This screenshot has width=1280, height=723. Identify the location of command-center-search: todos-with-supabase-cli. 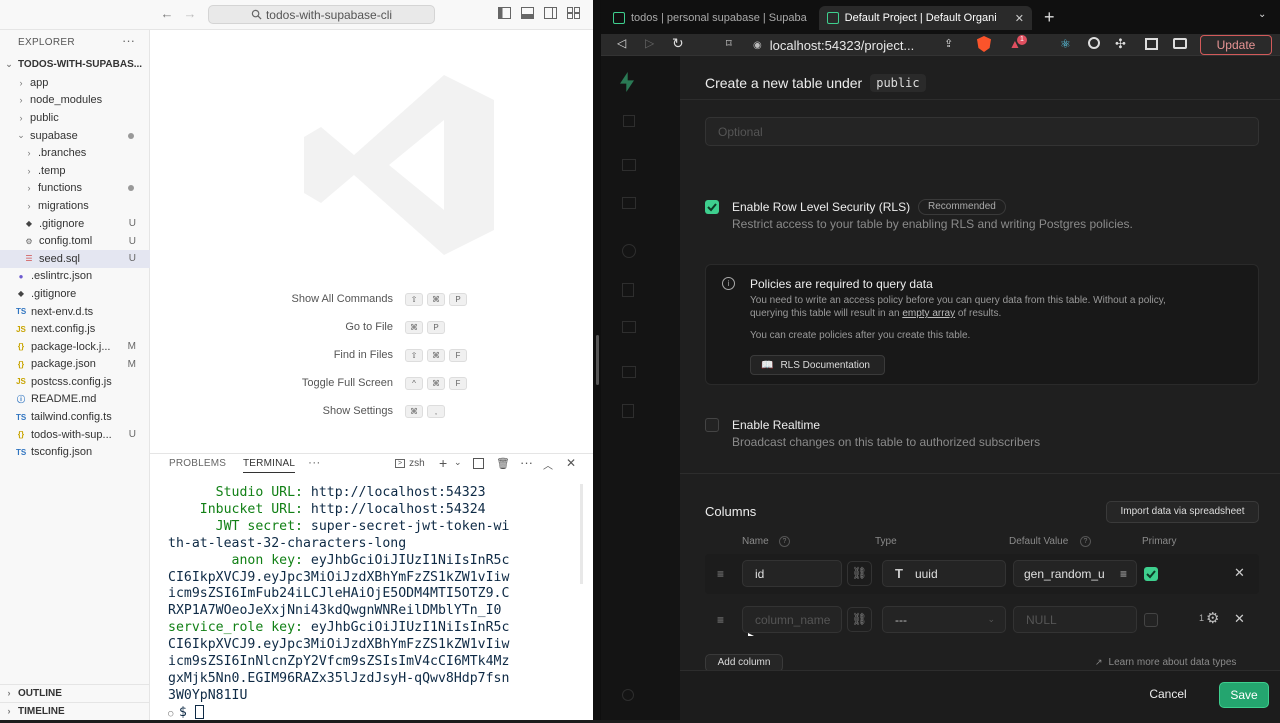
(321, 14).